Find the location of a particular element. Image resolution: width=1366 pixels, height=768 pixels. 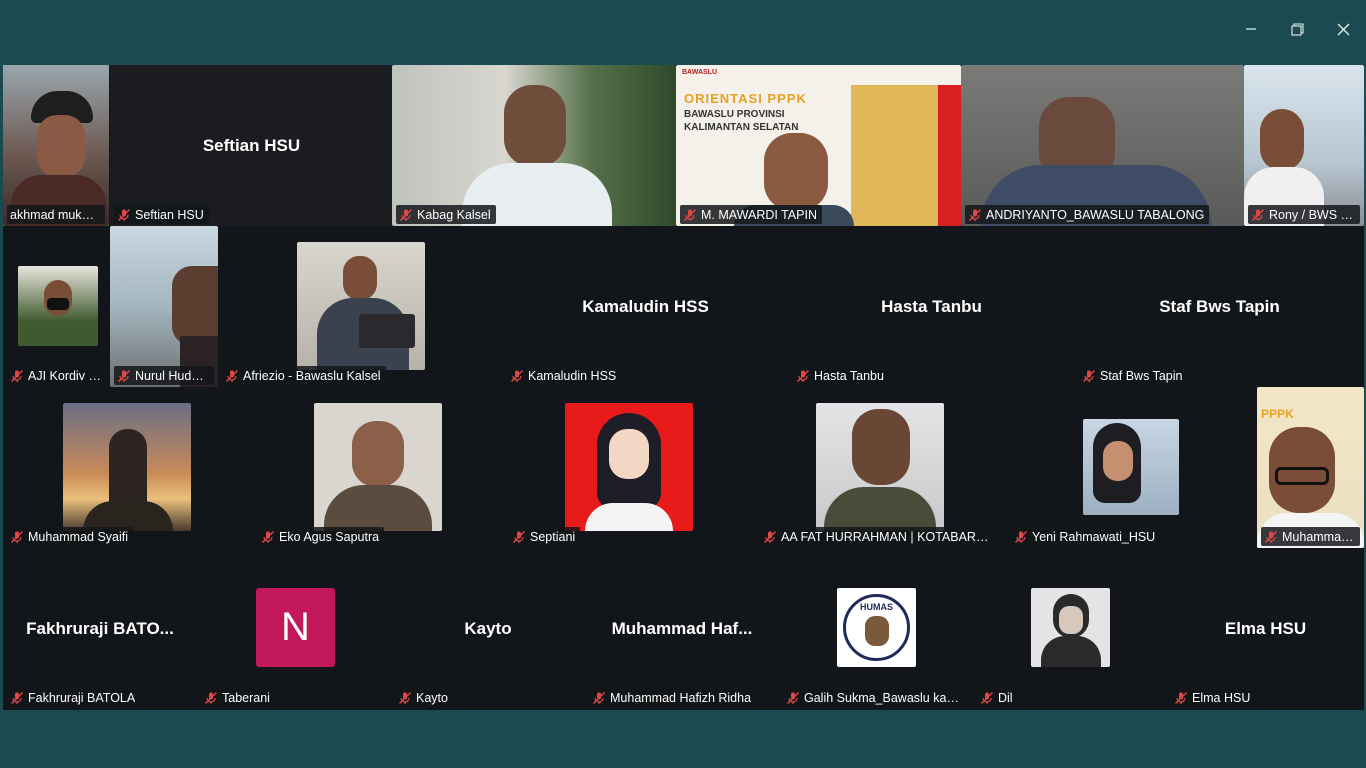

participant-tile: Hasta Tanbu Hasta Tanbu is located at coordinates (931, 306).